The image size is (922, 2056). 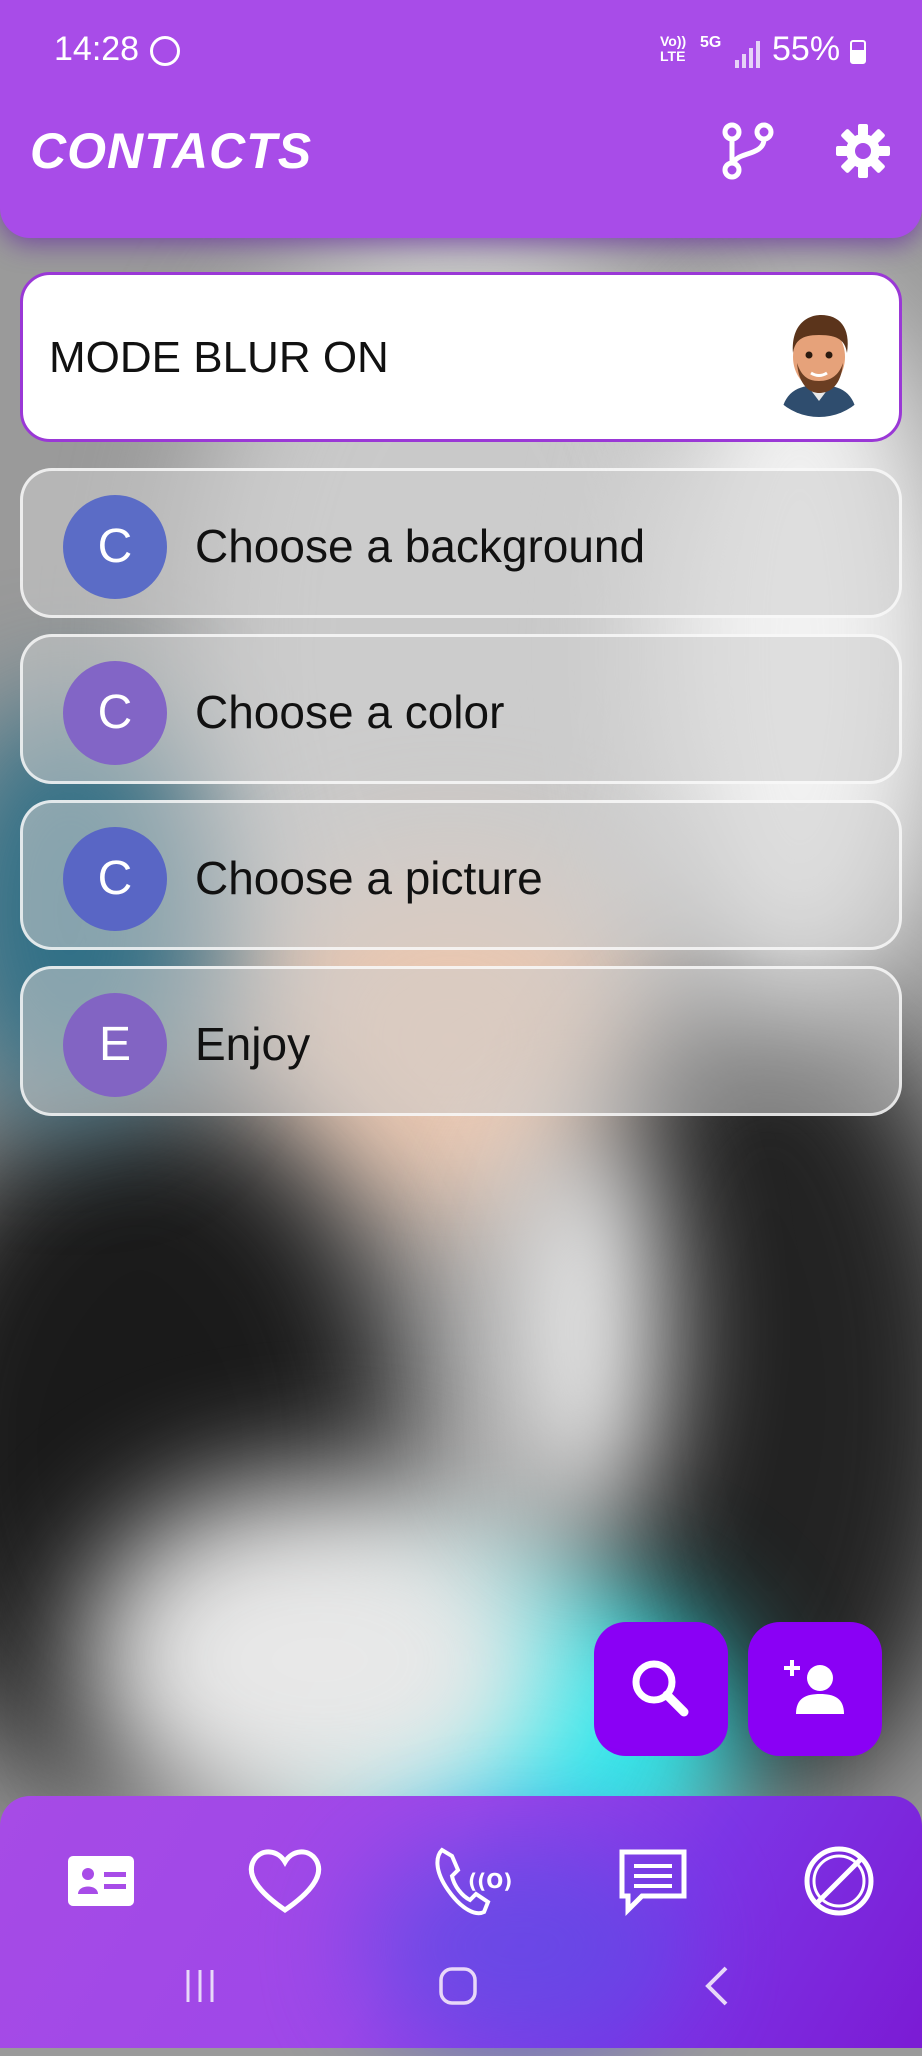 I want to click on contact-name: Choose a picture, so click(x=369, y=878).